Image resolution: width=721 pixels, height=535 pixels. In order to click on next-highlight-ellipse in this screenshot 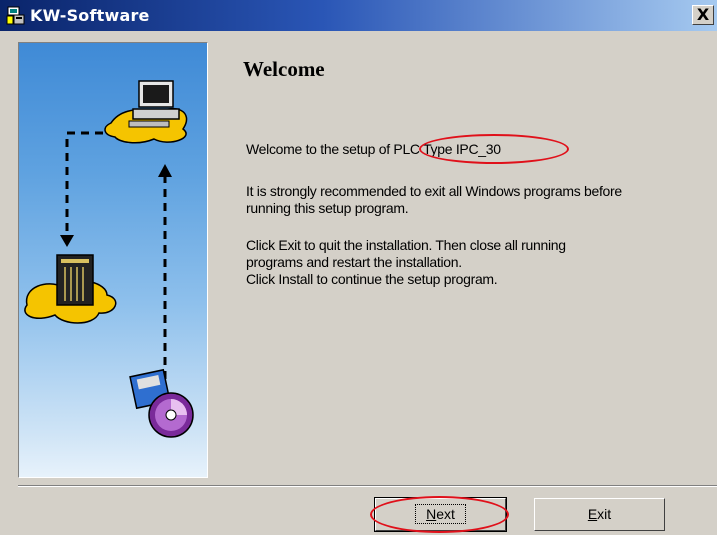, I will do `click(439, 514)`.